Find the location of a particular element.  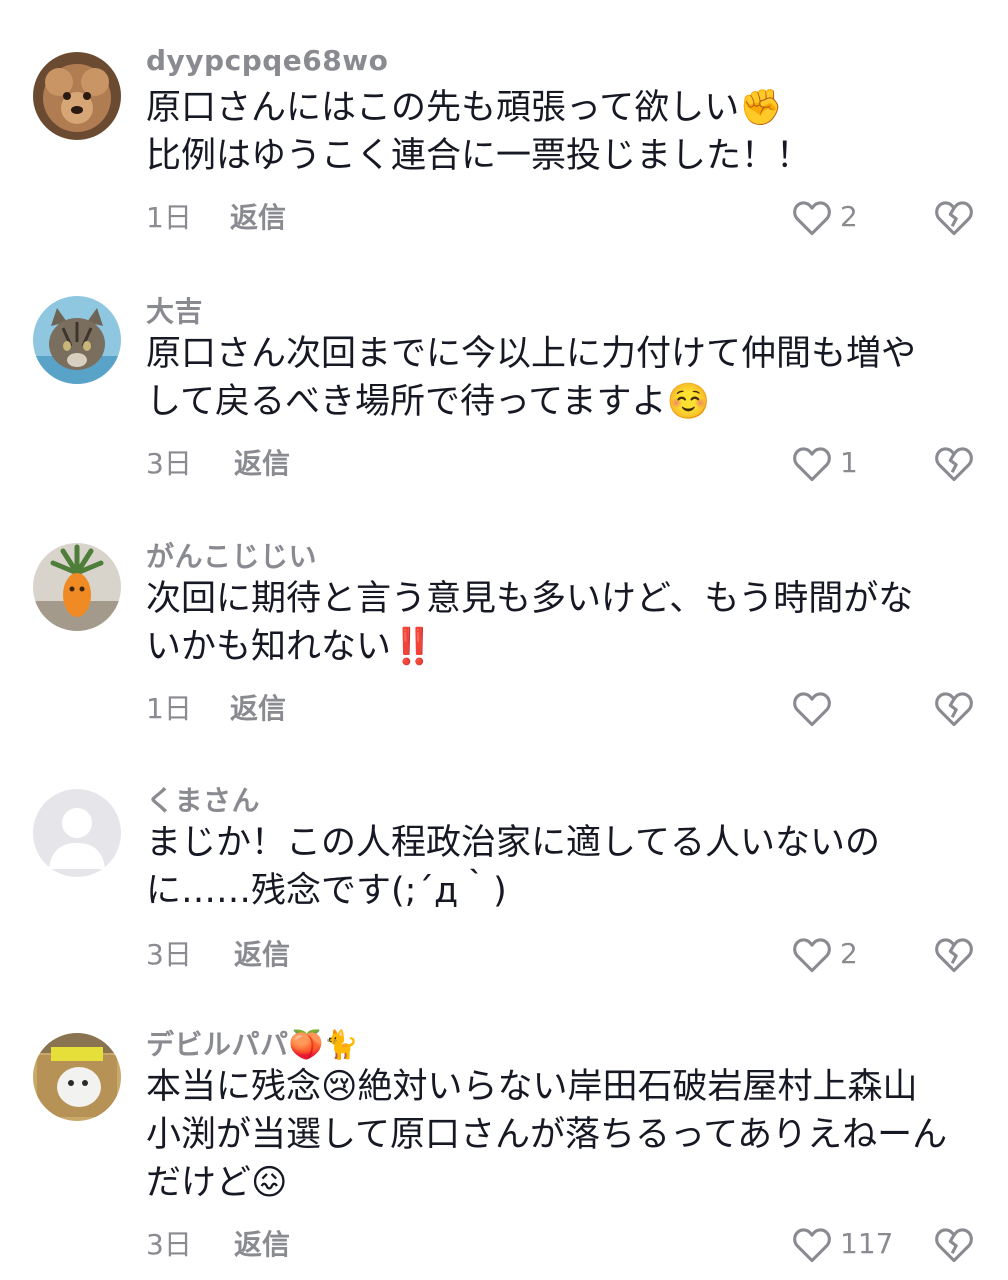

comment-text-line: 比例はゆうこく連合に一票投じました！！ is located at coordinates (479, 156).